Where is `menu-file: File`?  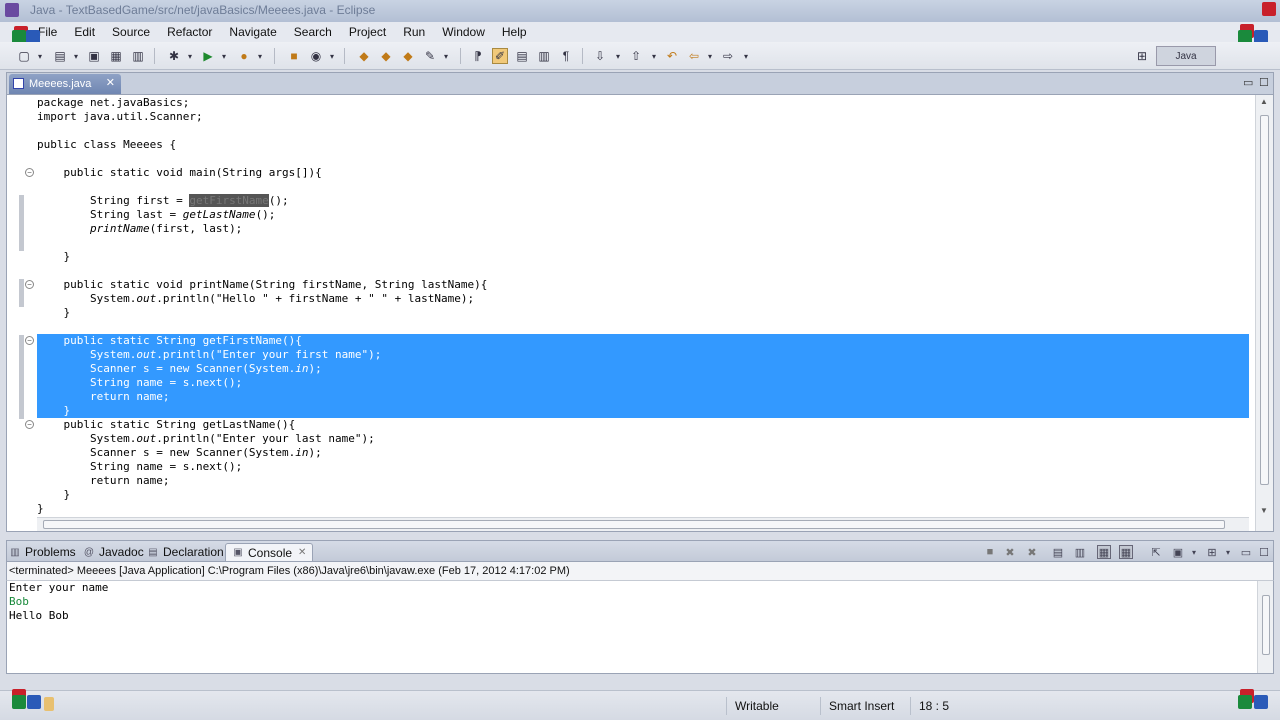
menu-file: File is located at coordinates (47, 32).